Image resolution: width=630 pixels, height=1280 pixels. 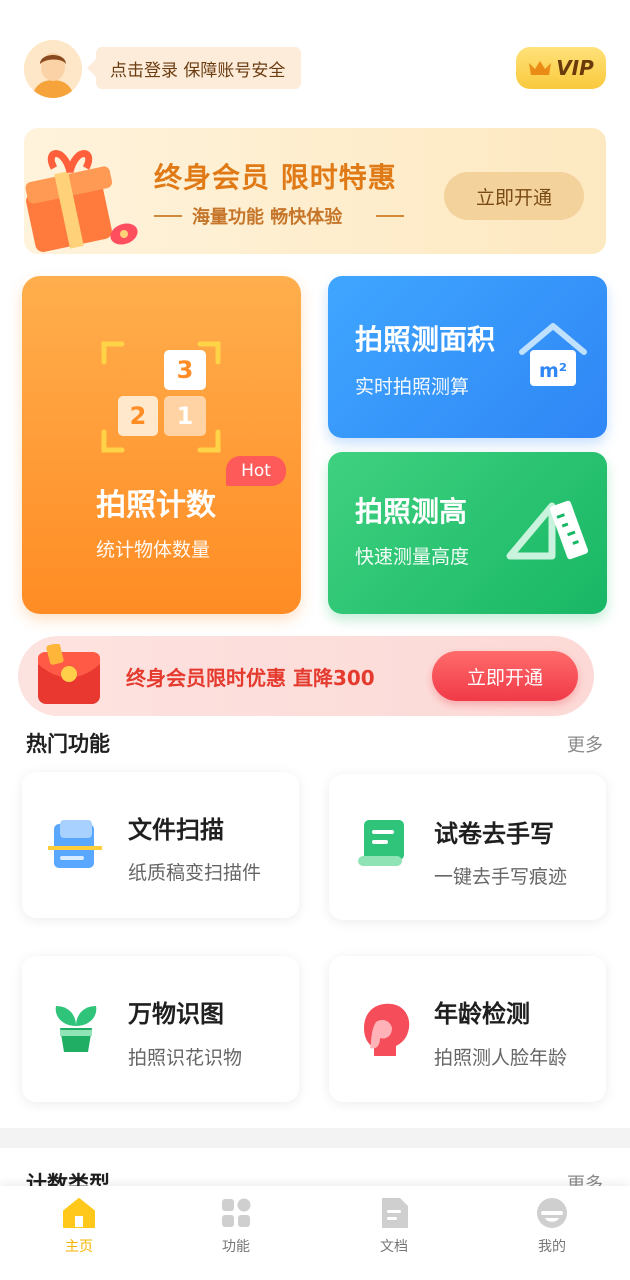 I want to click on banner-divider-left, so click(x=168, y=216).